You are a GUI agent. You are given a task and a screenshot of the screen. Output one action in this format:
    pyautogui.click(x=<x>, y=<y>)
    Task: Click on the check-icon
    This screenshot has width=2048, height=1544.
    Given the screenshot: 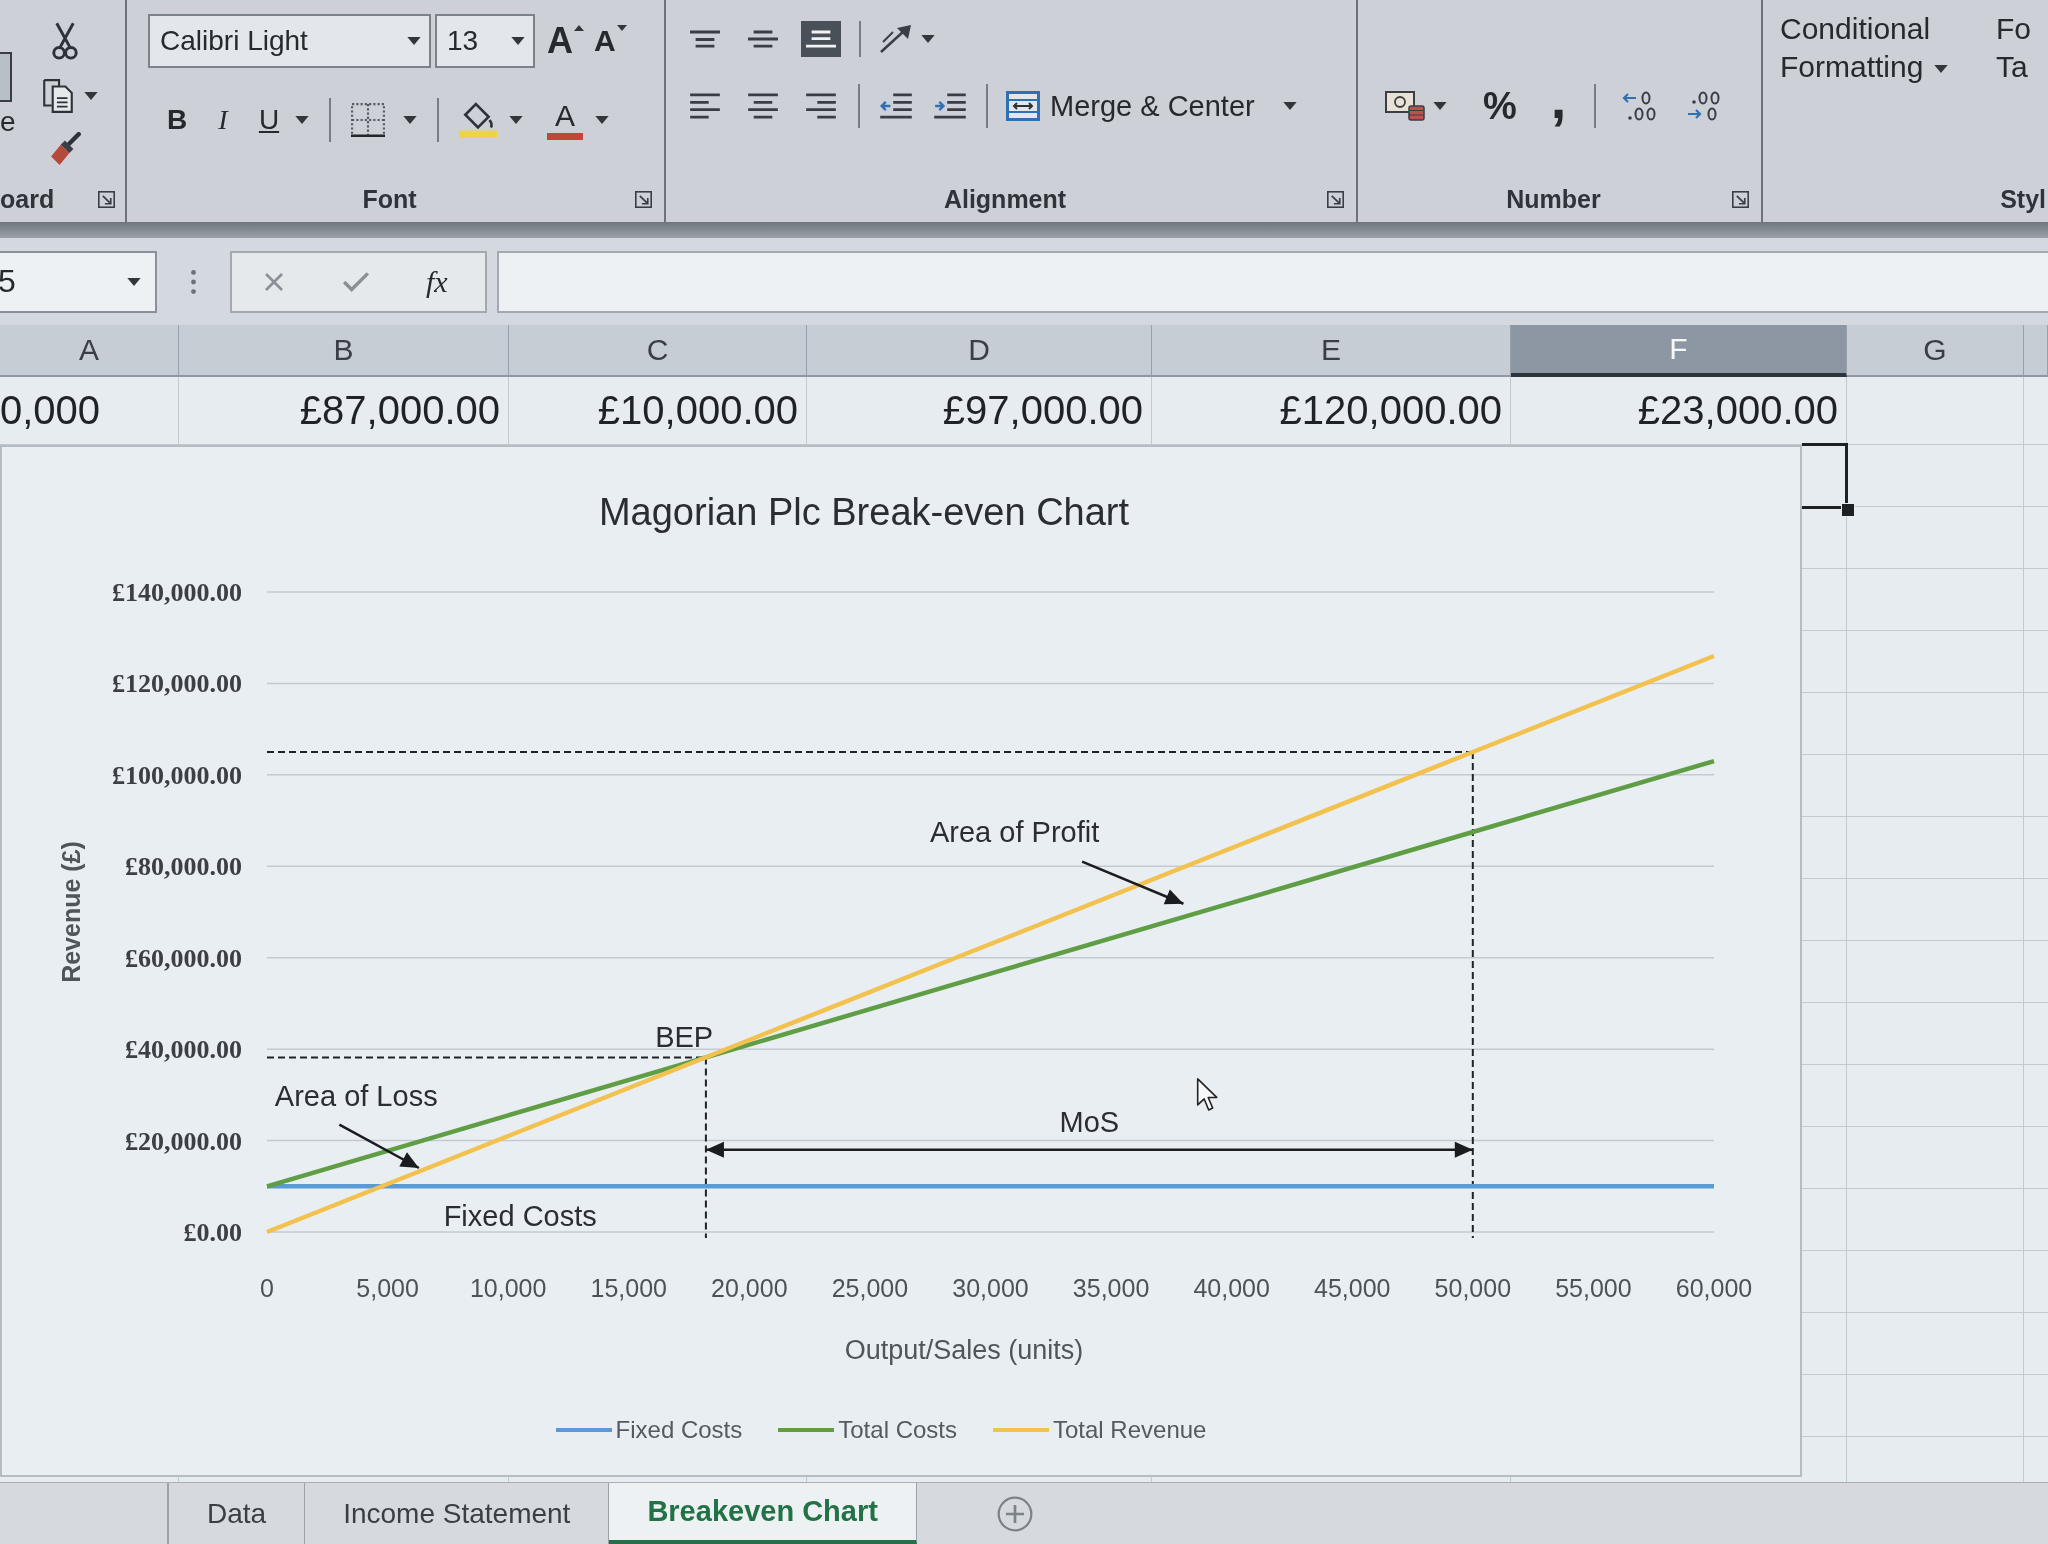 What is the action you would take?
    pyautogui.click(x=356, y=281)
    